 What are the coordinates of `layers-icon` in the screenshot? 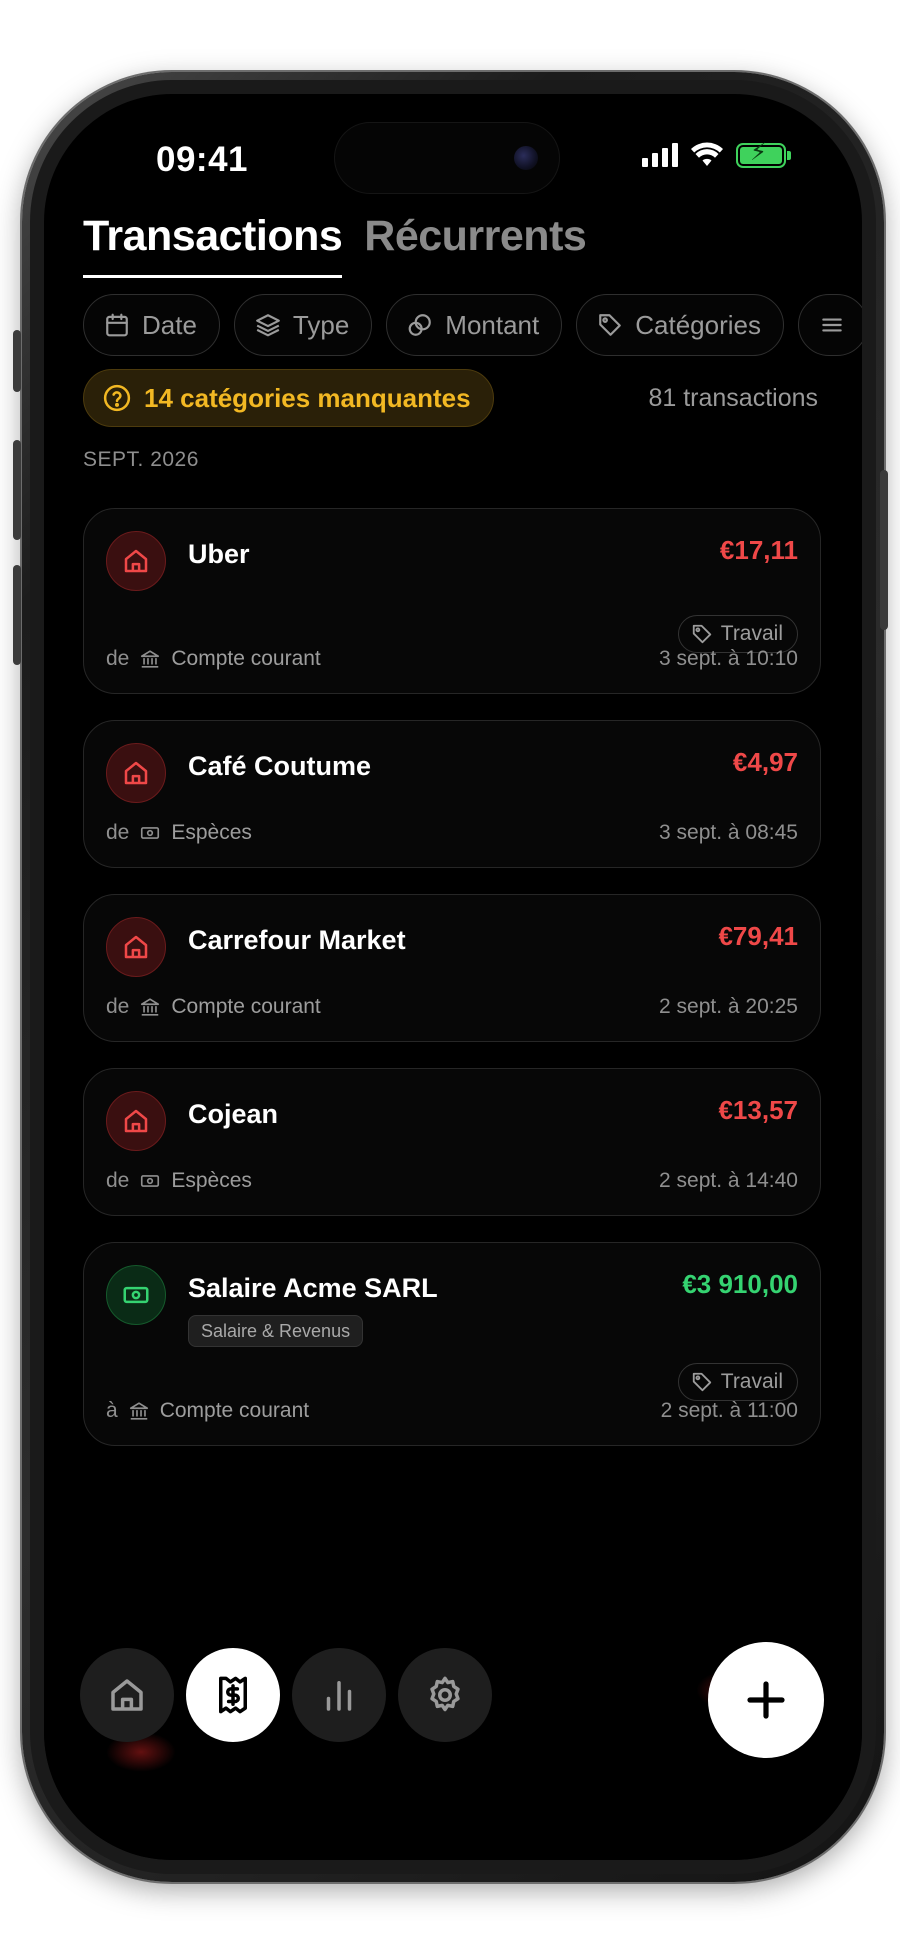 It's located at (268, 325).